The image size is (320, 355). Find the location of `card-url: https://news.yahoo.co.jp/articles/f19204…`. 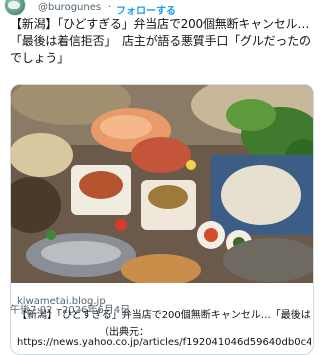

card-url: https://news.yahoo.co.jp/articles/f19204… is located at coordinates (164, 342).